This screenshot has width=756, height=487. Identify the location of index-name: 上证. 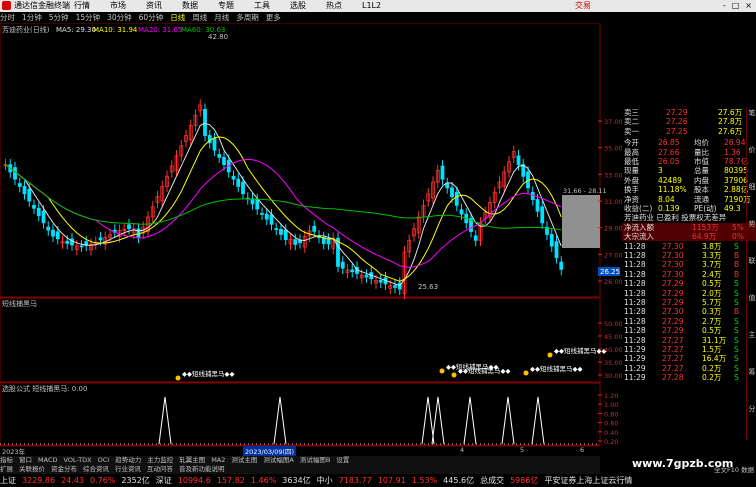
(8, 480).